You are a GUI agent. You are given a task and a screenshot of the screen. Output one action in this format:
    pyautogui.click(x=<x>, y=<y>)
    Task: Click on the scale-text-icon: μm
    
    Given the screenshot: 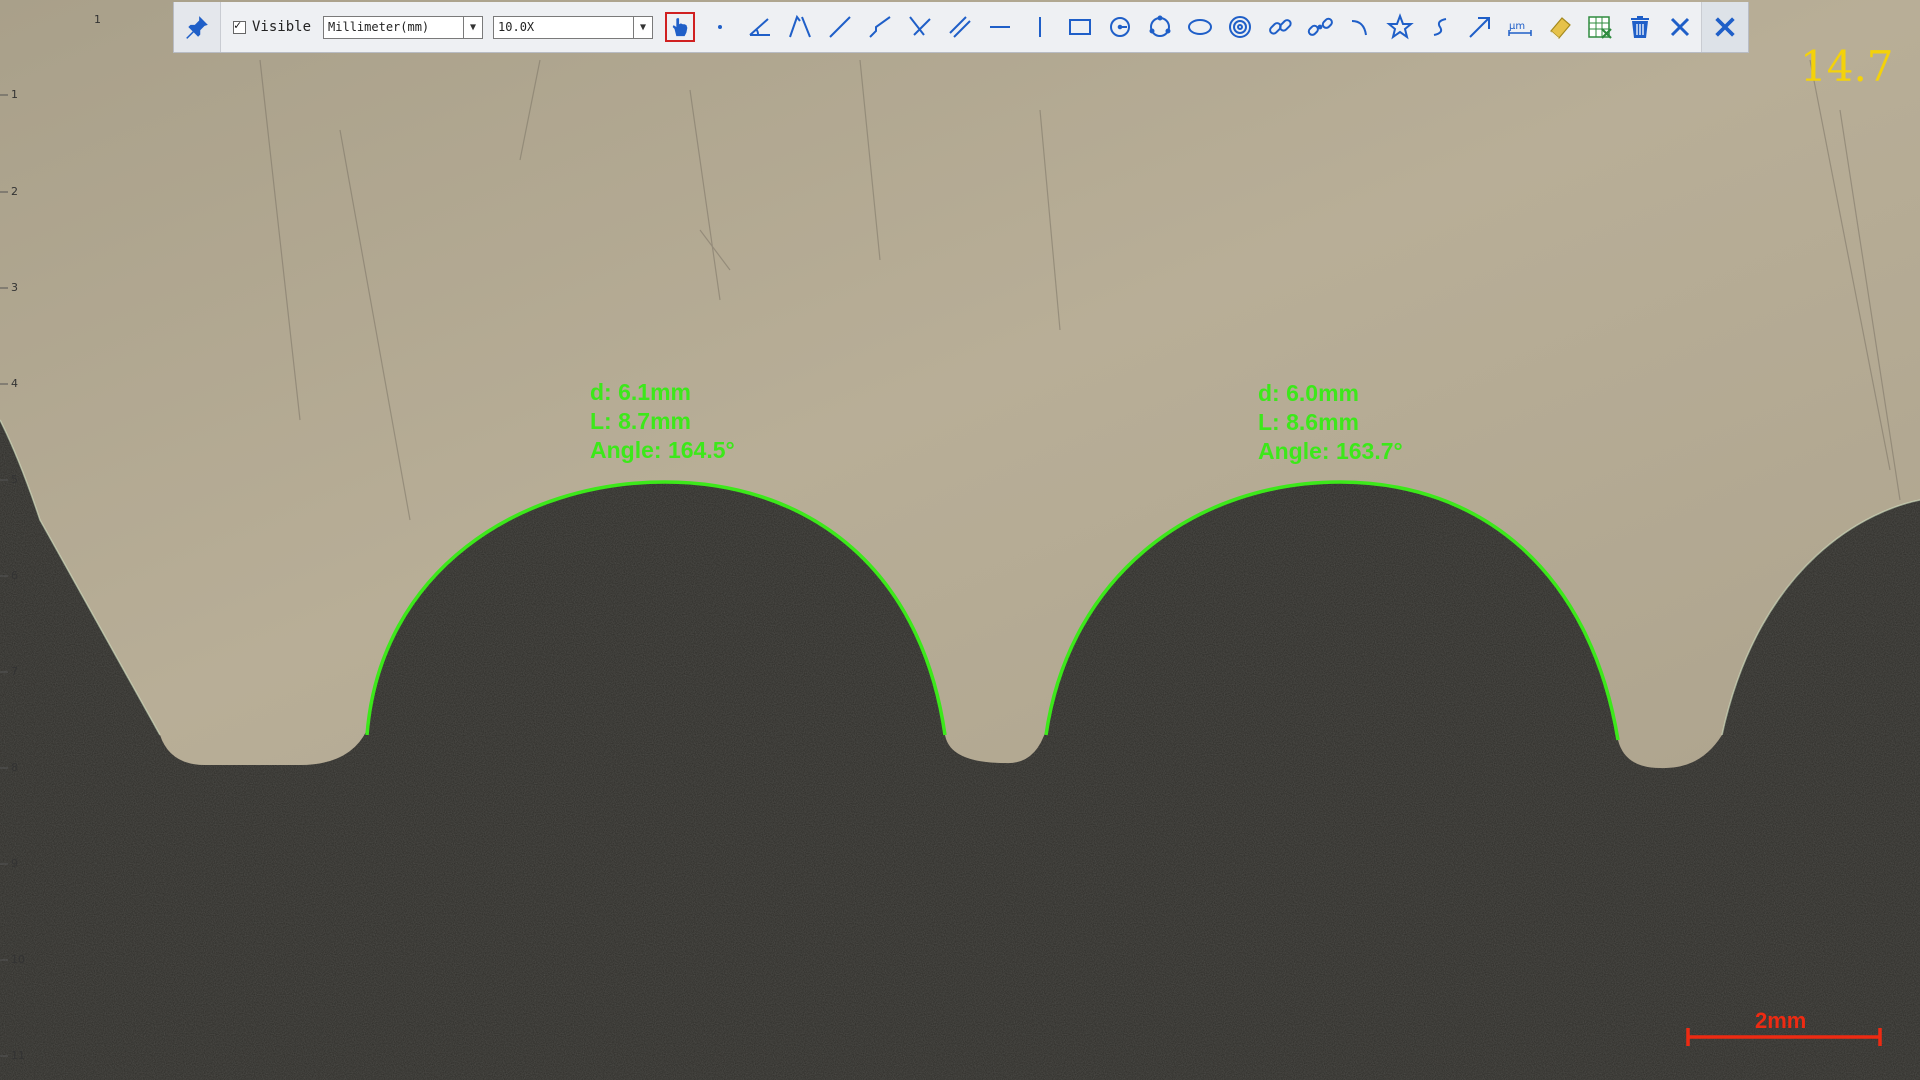 What is the action you would take?
    pyautogui.click(x=1520, y=28)
    